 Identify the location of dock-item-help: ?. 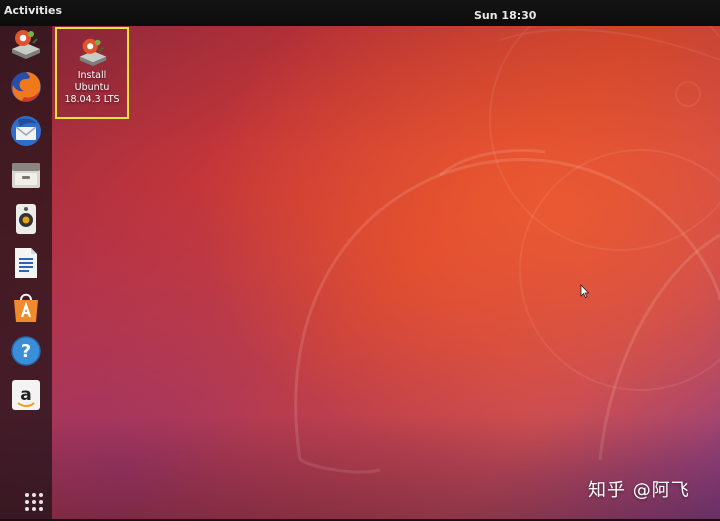
(26, 351).